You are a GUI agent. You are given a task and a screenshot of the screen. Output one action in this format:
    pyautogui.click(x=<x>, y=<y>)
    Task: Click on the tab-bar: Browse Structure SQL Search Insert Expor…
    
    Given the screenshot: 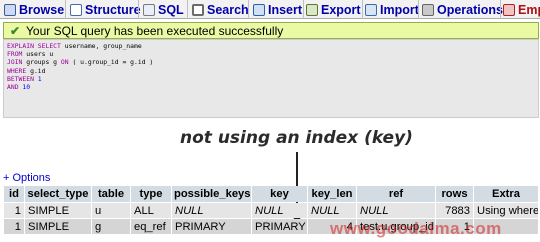 What is the action you would take?
    pyautogui.click(x=270, y=9)
    